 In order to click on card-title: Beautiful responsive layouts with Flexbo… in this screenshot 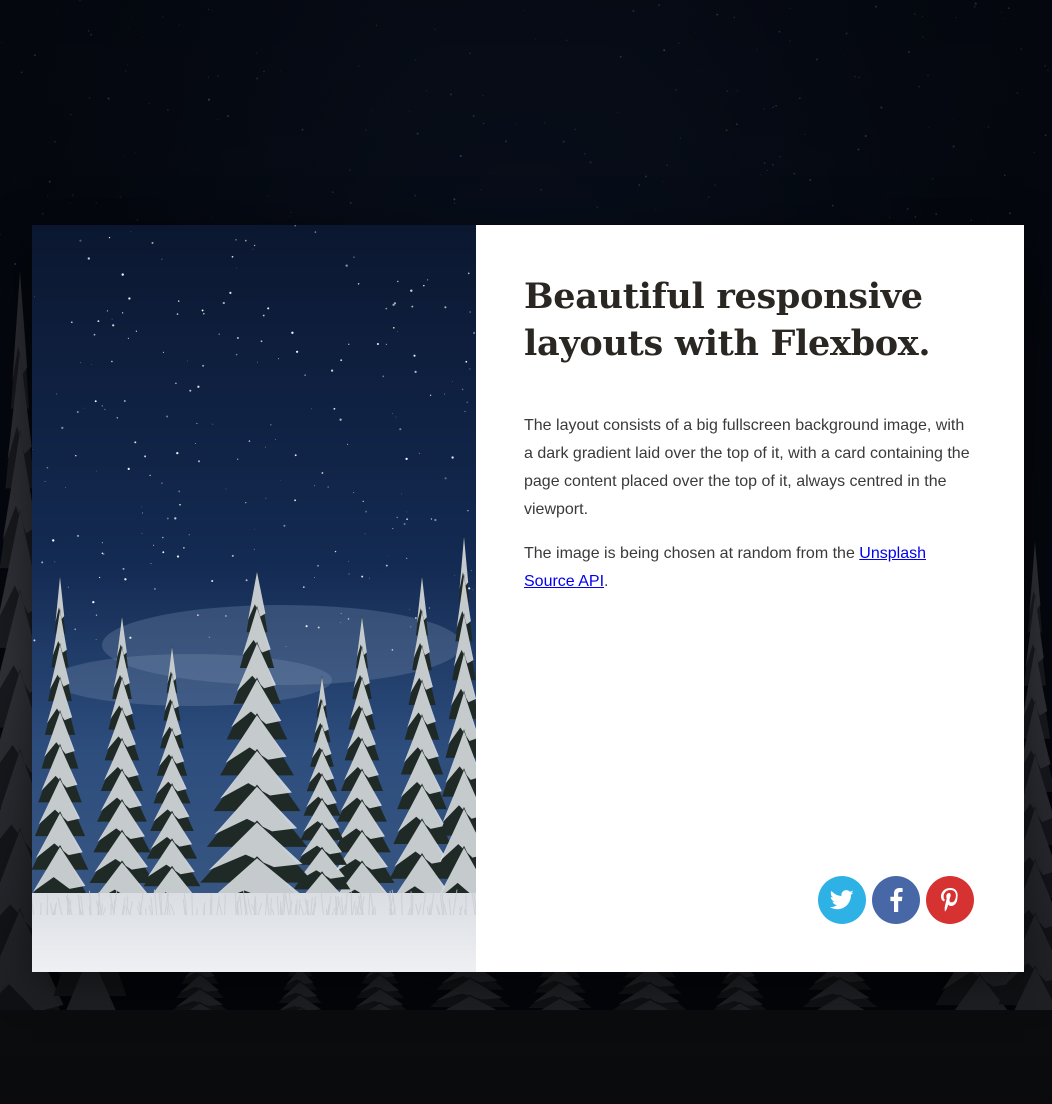, I will do `click(727, 320)`.